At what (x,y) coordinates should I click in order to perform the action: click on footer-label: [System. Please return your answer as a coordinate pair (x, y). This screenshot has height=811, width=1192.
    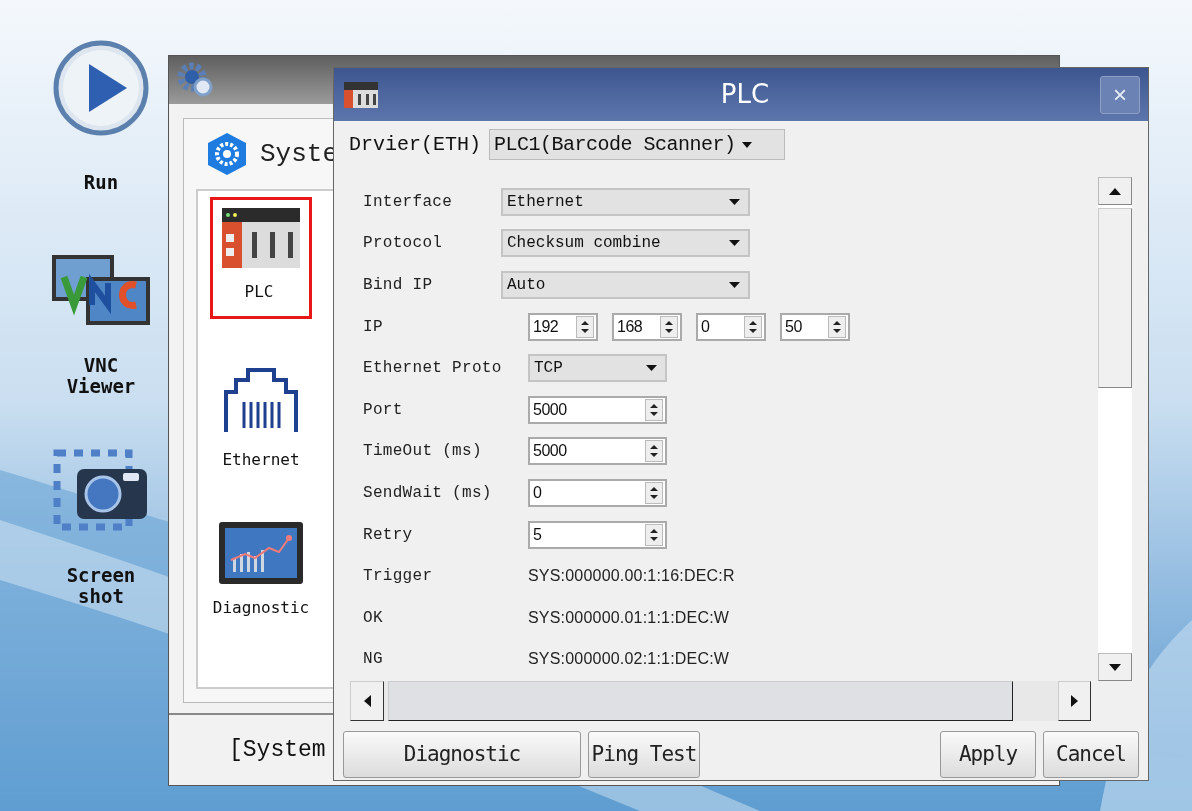
    Looking at the image, I should click on (277, 750).